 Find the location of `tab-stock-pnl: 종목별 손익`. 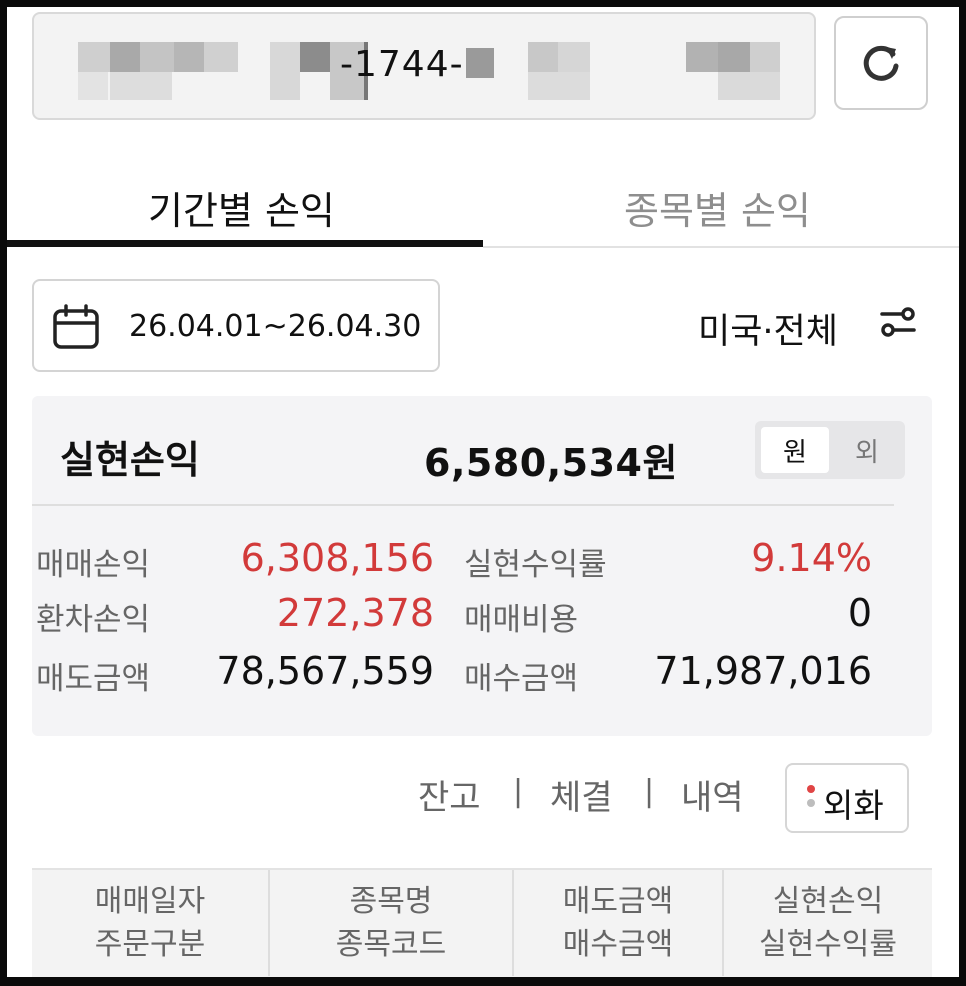

tab-stock-pnl: 종목별 손익 is located at coordinates (717, 207).